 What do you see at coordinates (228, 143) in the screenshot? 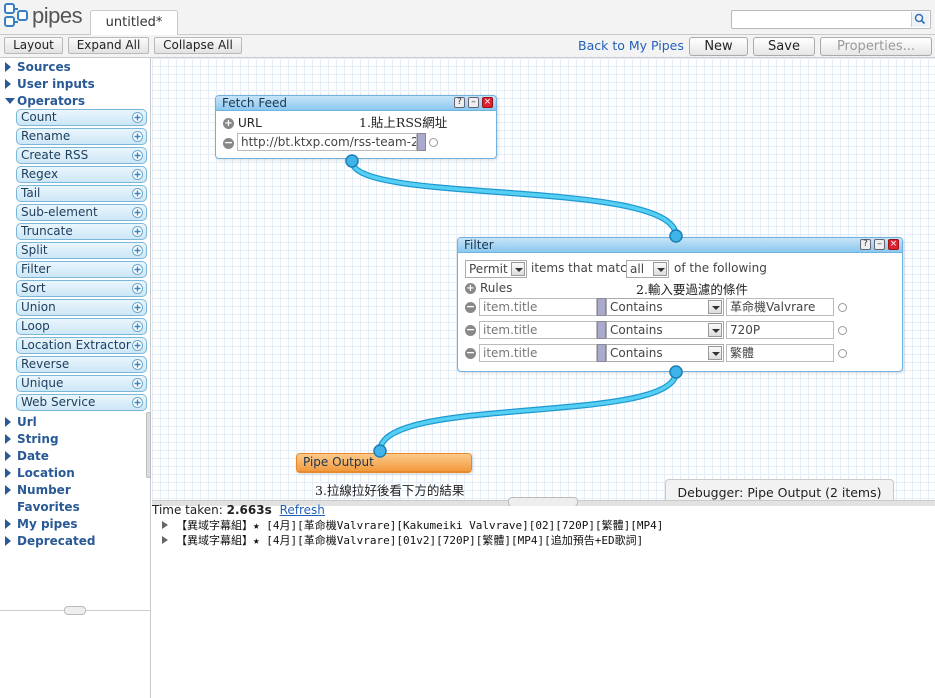
I see `remove-url-icon: −` at bounding box center [228, 143].